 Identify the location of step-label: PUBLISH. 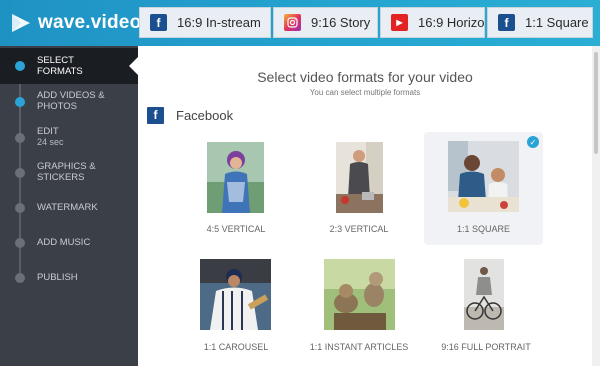
(57, 277).